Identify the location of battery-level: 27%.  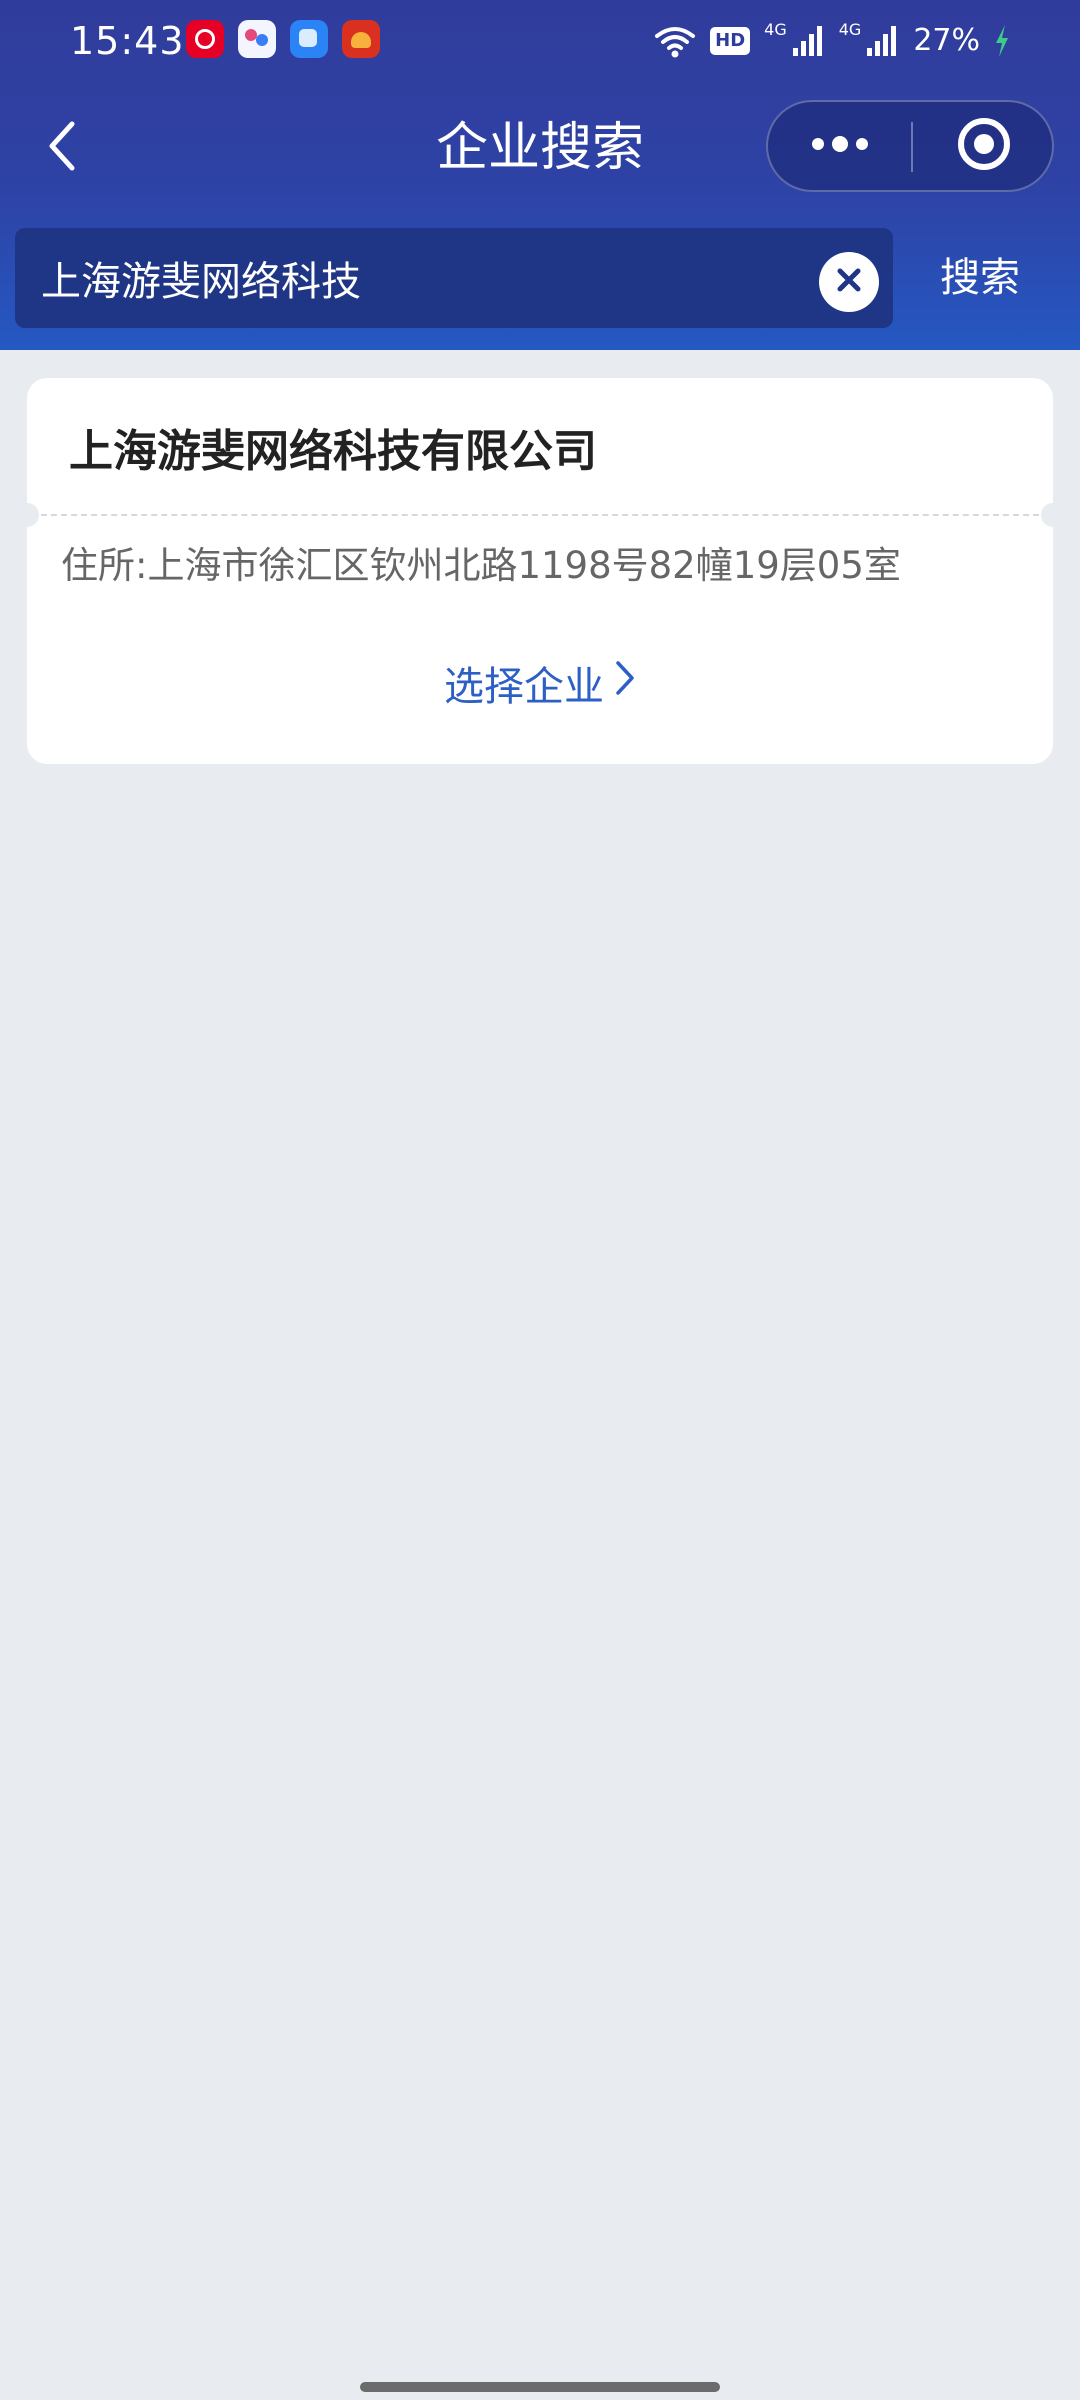
(946, 40).